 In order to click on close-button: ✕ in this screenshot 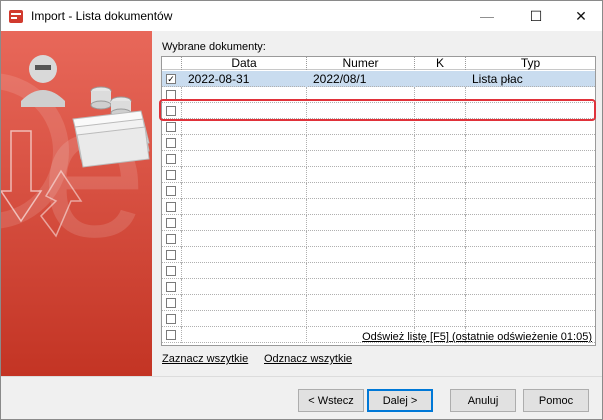, I will do `click(580, 16)`.